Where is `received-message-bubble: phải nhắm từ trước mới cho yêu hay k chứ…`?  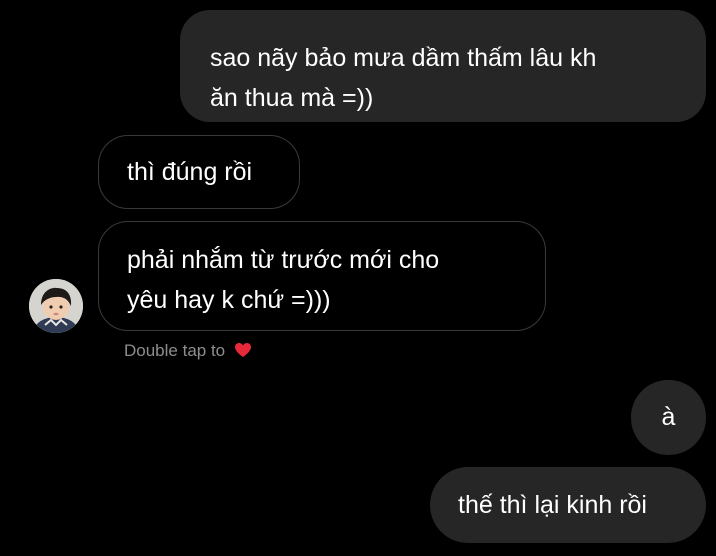 received-message-bubble: phải nhắm từ trước mới cho yêu hay k chứ… is located at coordinates (322, 276).